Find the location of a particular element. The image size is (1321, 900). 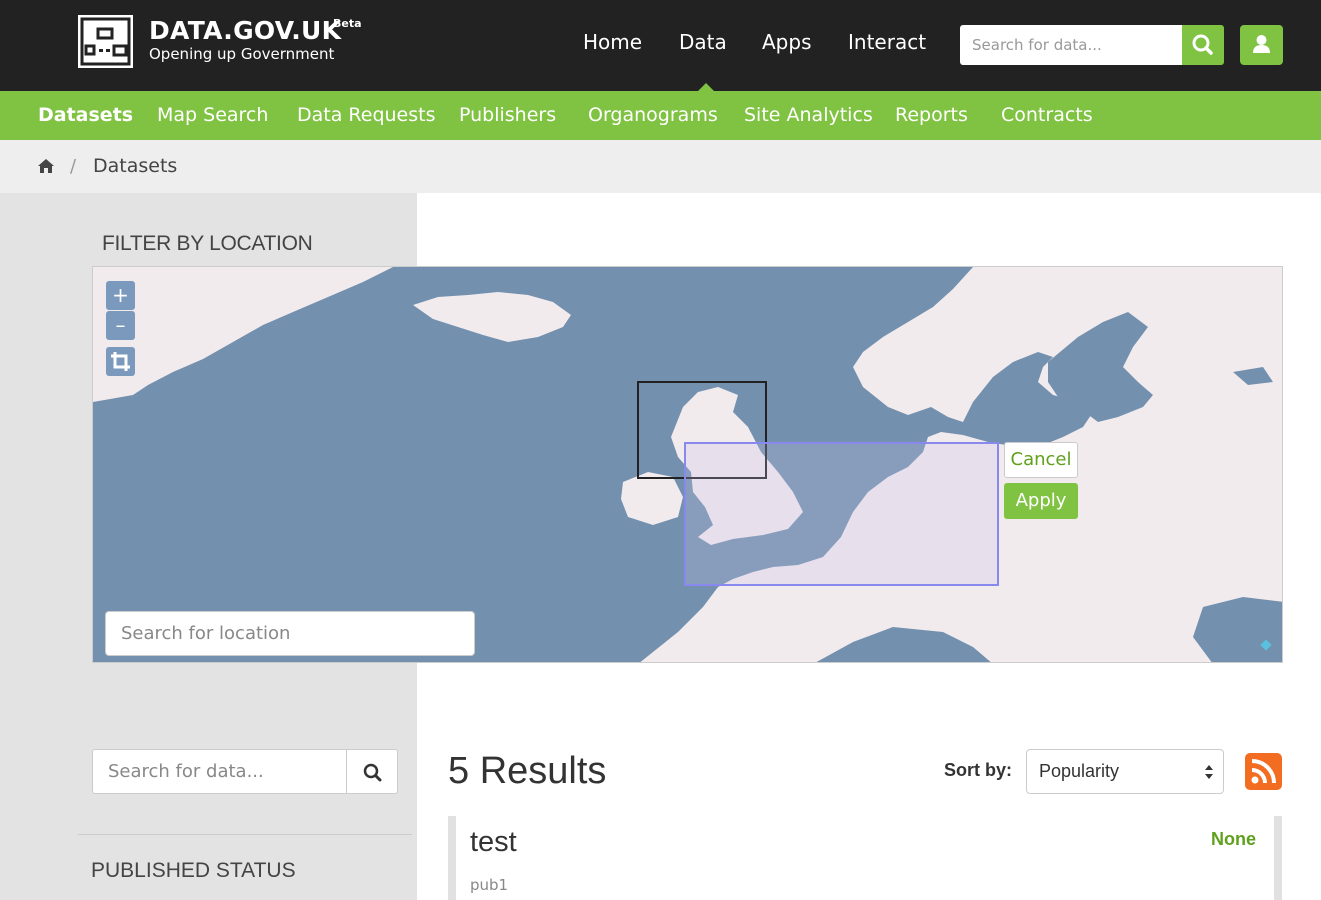

select-arrows-icon is located at coordinates (1209, 772).